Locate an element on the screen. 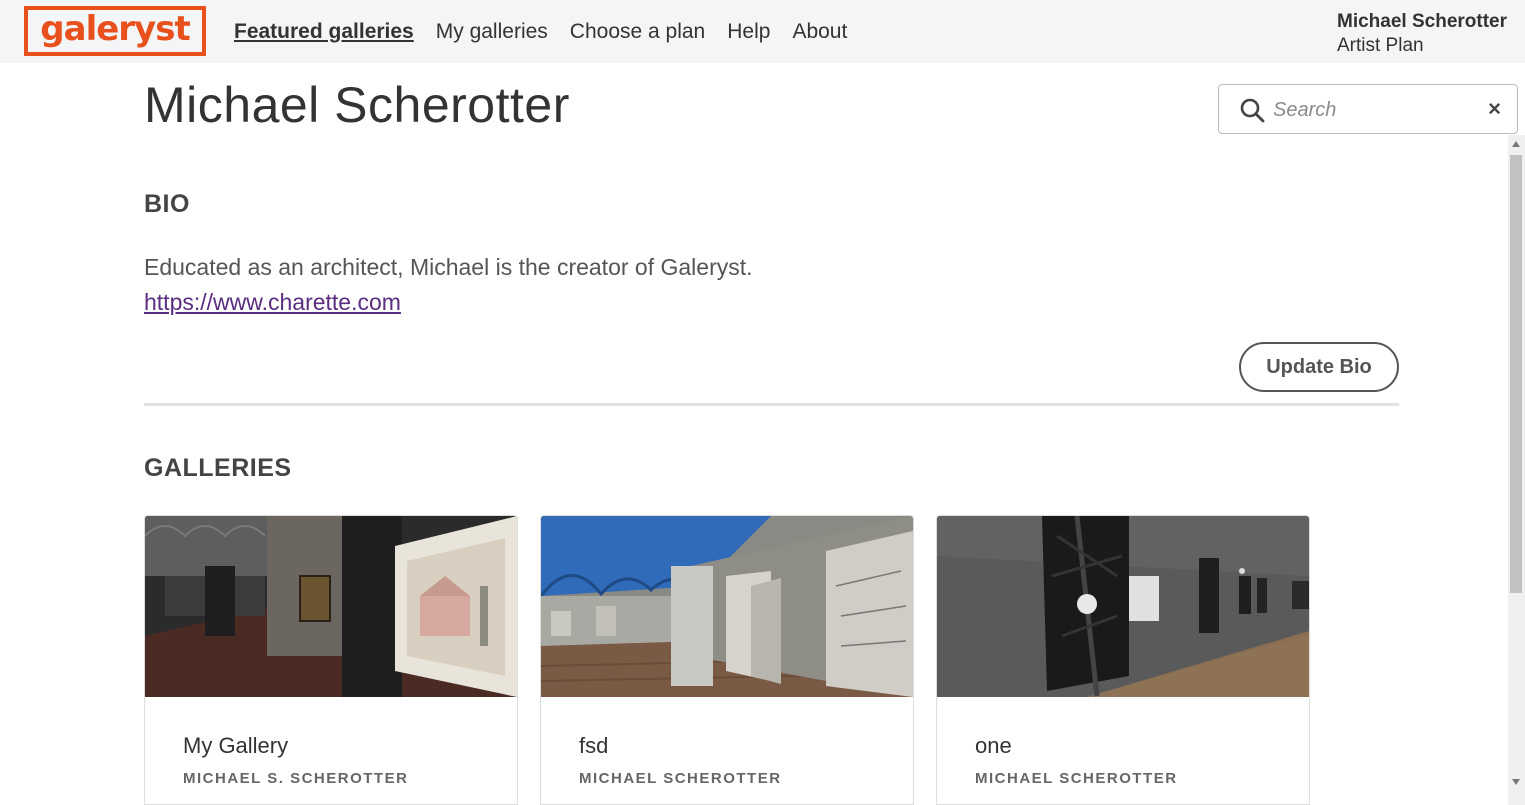  galeryst-logo: galeryst is located at coordinates (115, 31).